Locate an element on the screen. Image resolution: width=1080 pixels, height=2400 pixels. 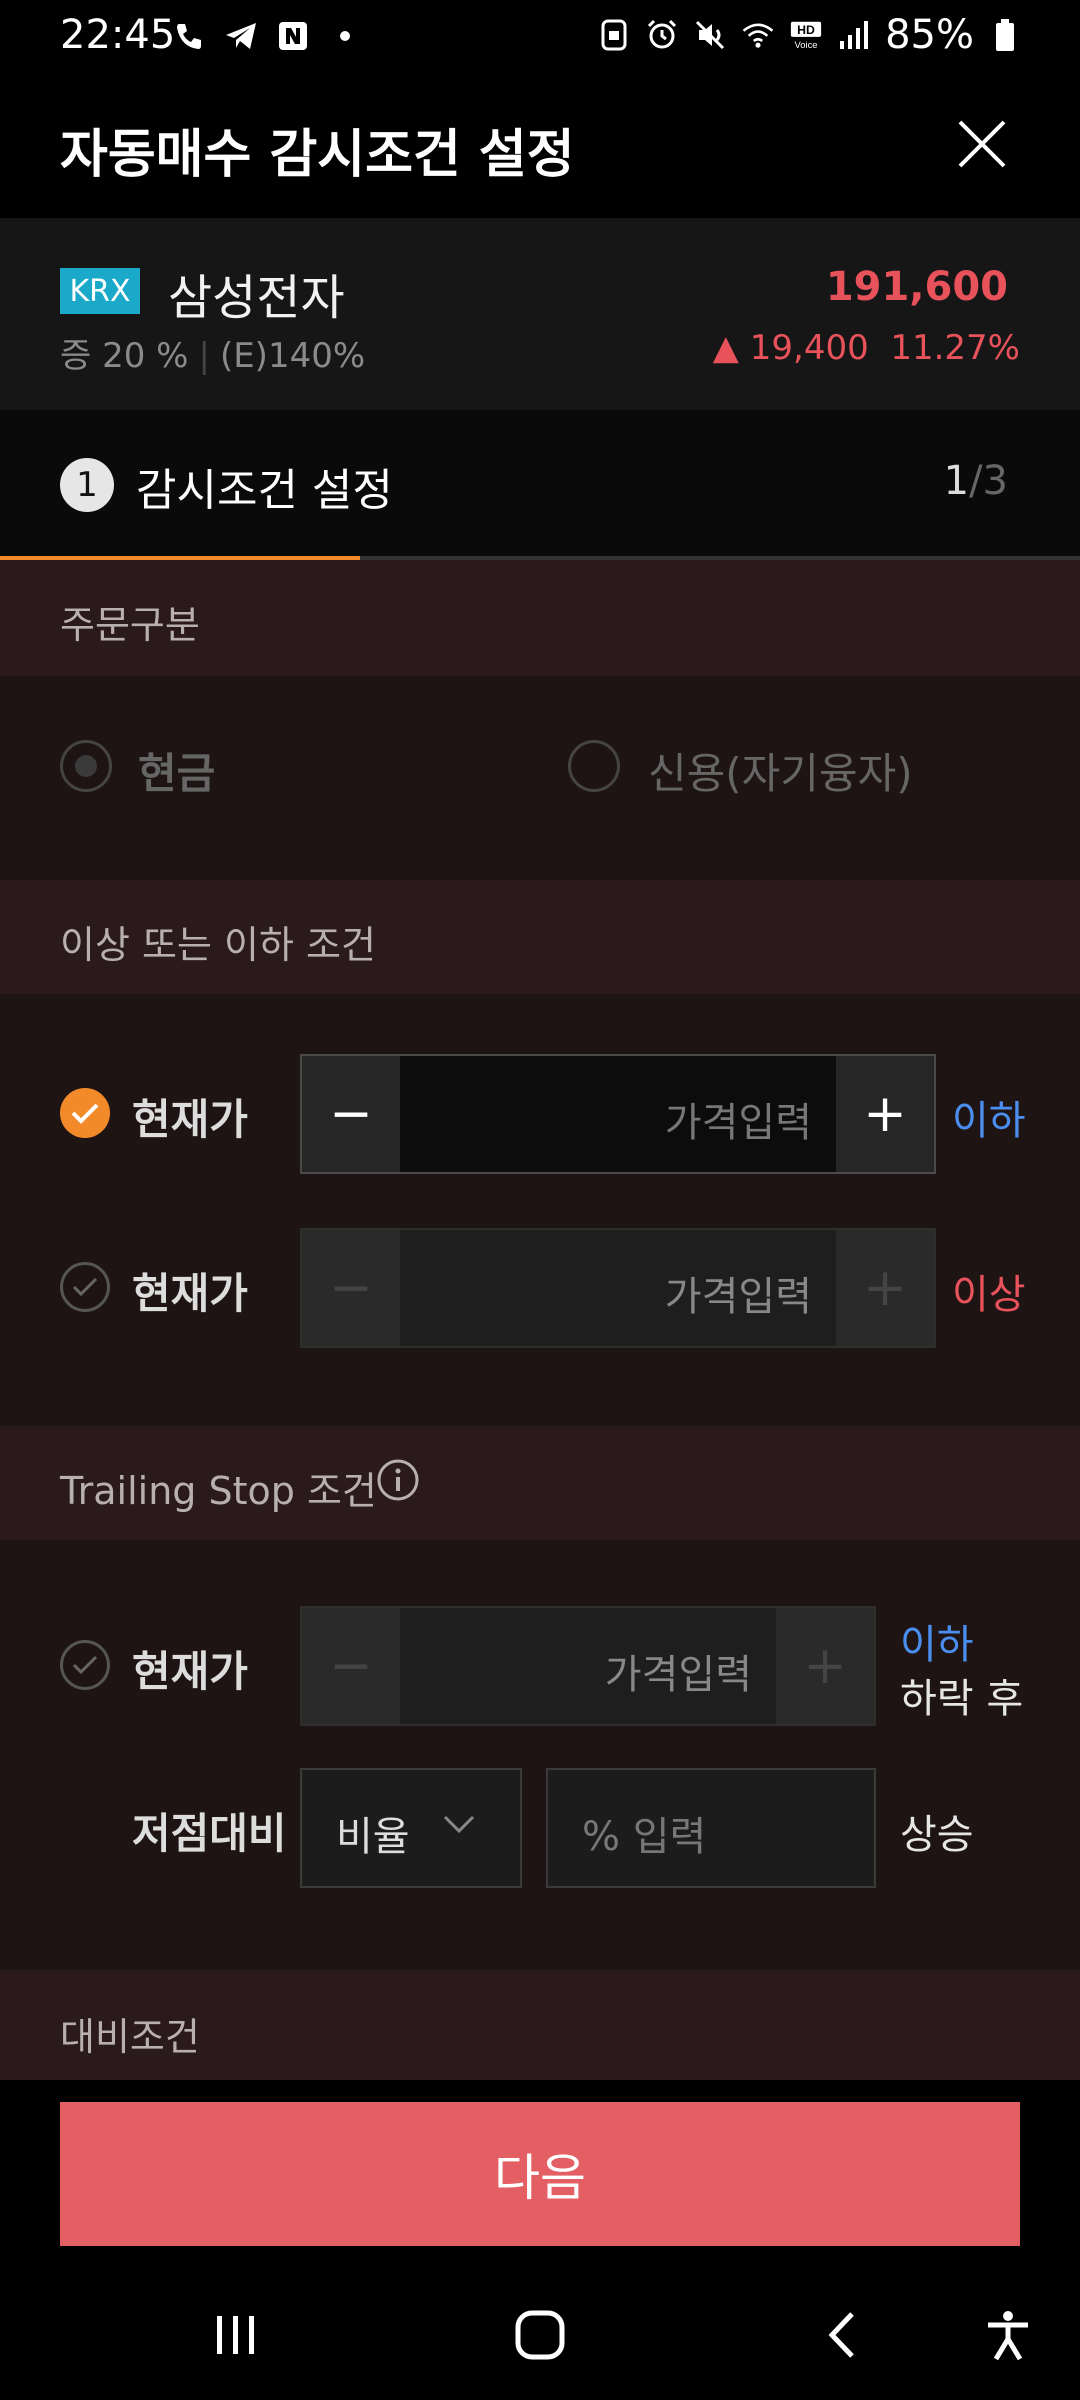
status-time: 22:45 is located at coordinates (118, 35).